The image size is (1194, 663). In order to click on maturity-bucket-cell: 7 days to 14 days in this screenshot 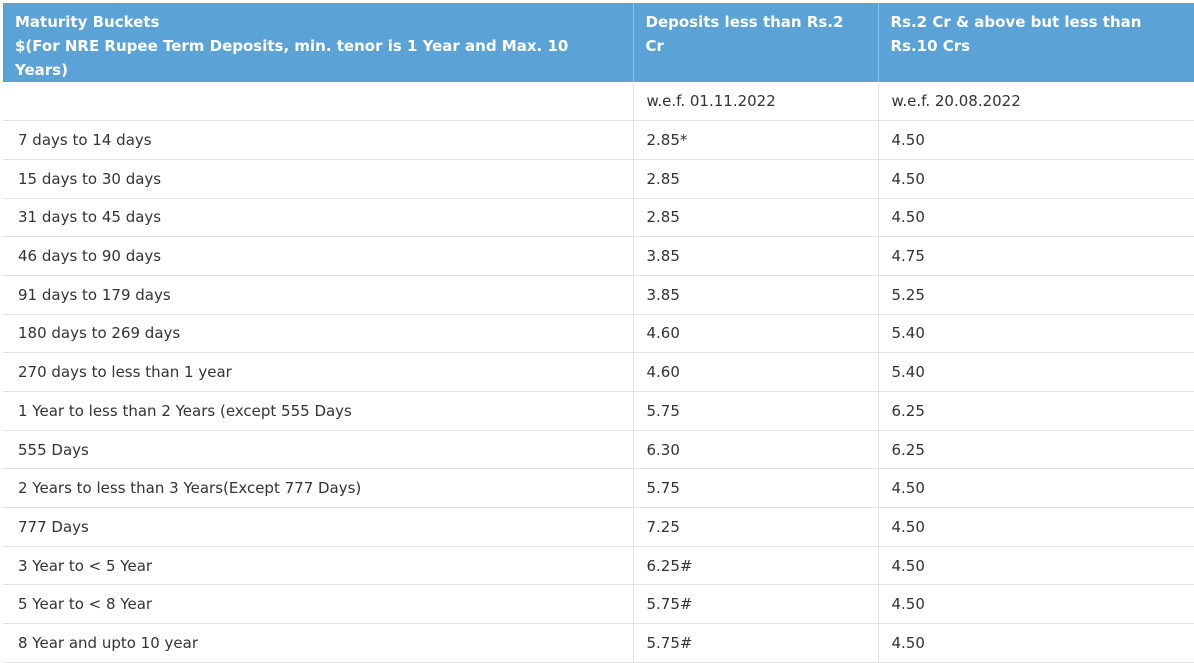, I will do `click(318, 140)`.